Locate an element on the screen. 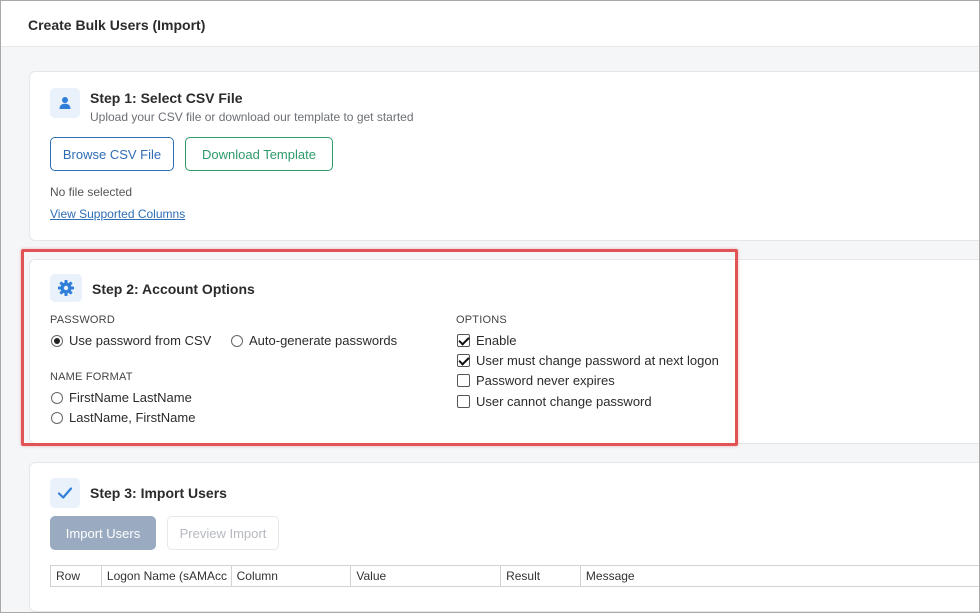  option-label: Password never expires is located at coordinates (545, 380).